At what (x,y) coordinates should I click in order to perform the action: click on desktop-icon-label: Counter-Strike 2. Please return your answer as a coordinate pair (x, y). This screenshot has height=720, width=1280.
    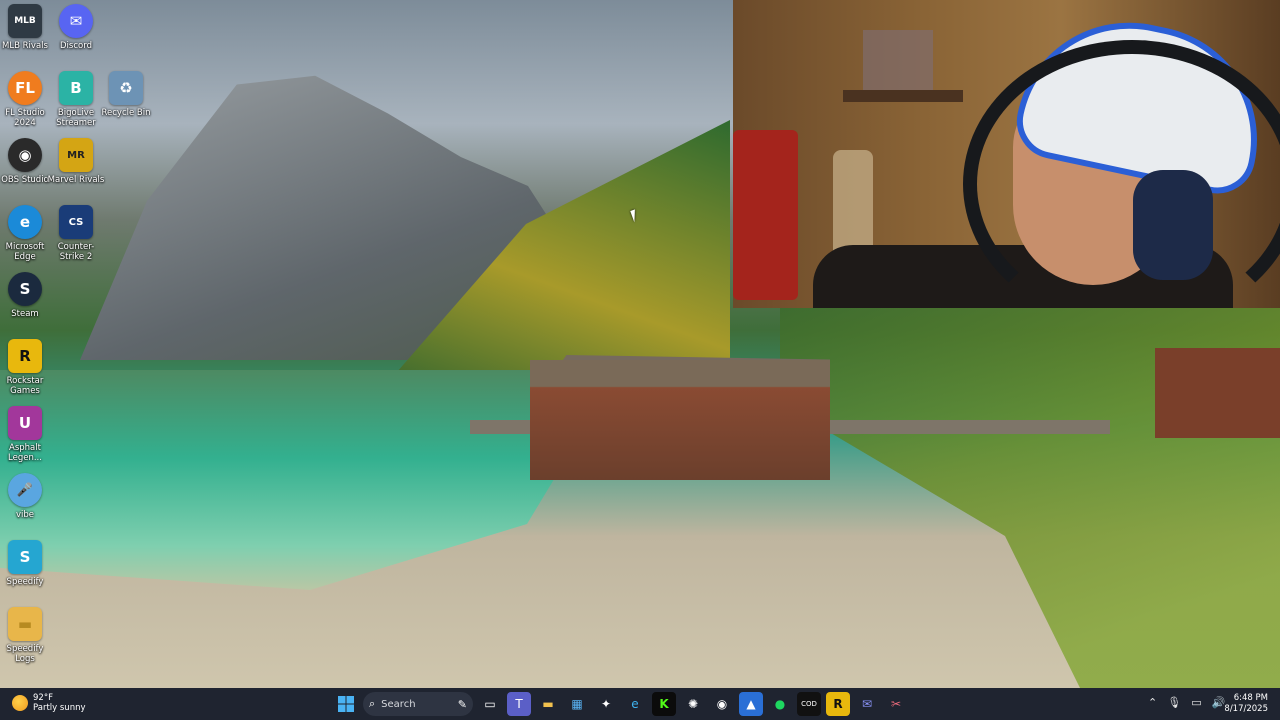
    Looking at the image, I should click on (76, 252).